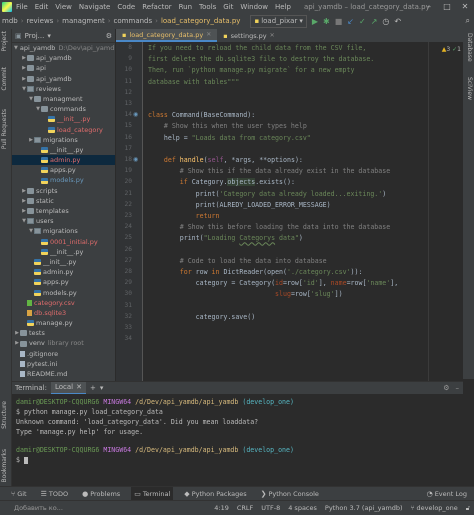 The image size is (474, 515). Describe the element at coordinates (302, 508) in the screenshot. I see `indent-setting: 4 spaces` at that location.